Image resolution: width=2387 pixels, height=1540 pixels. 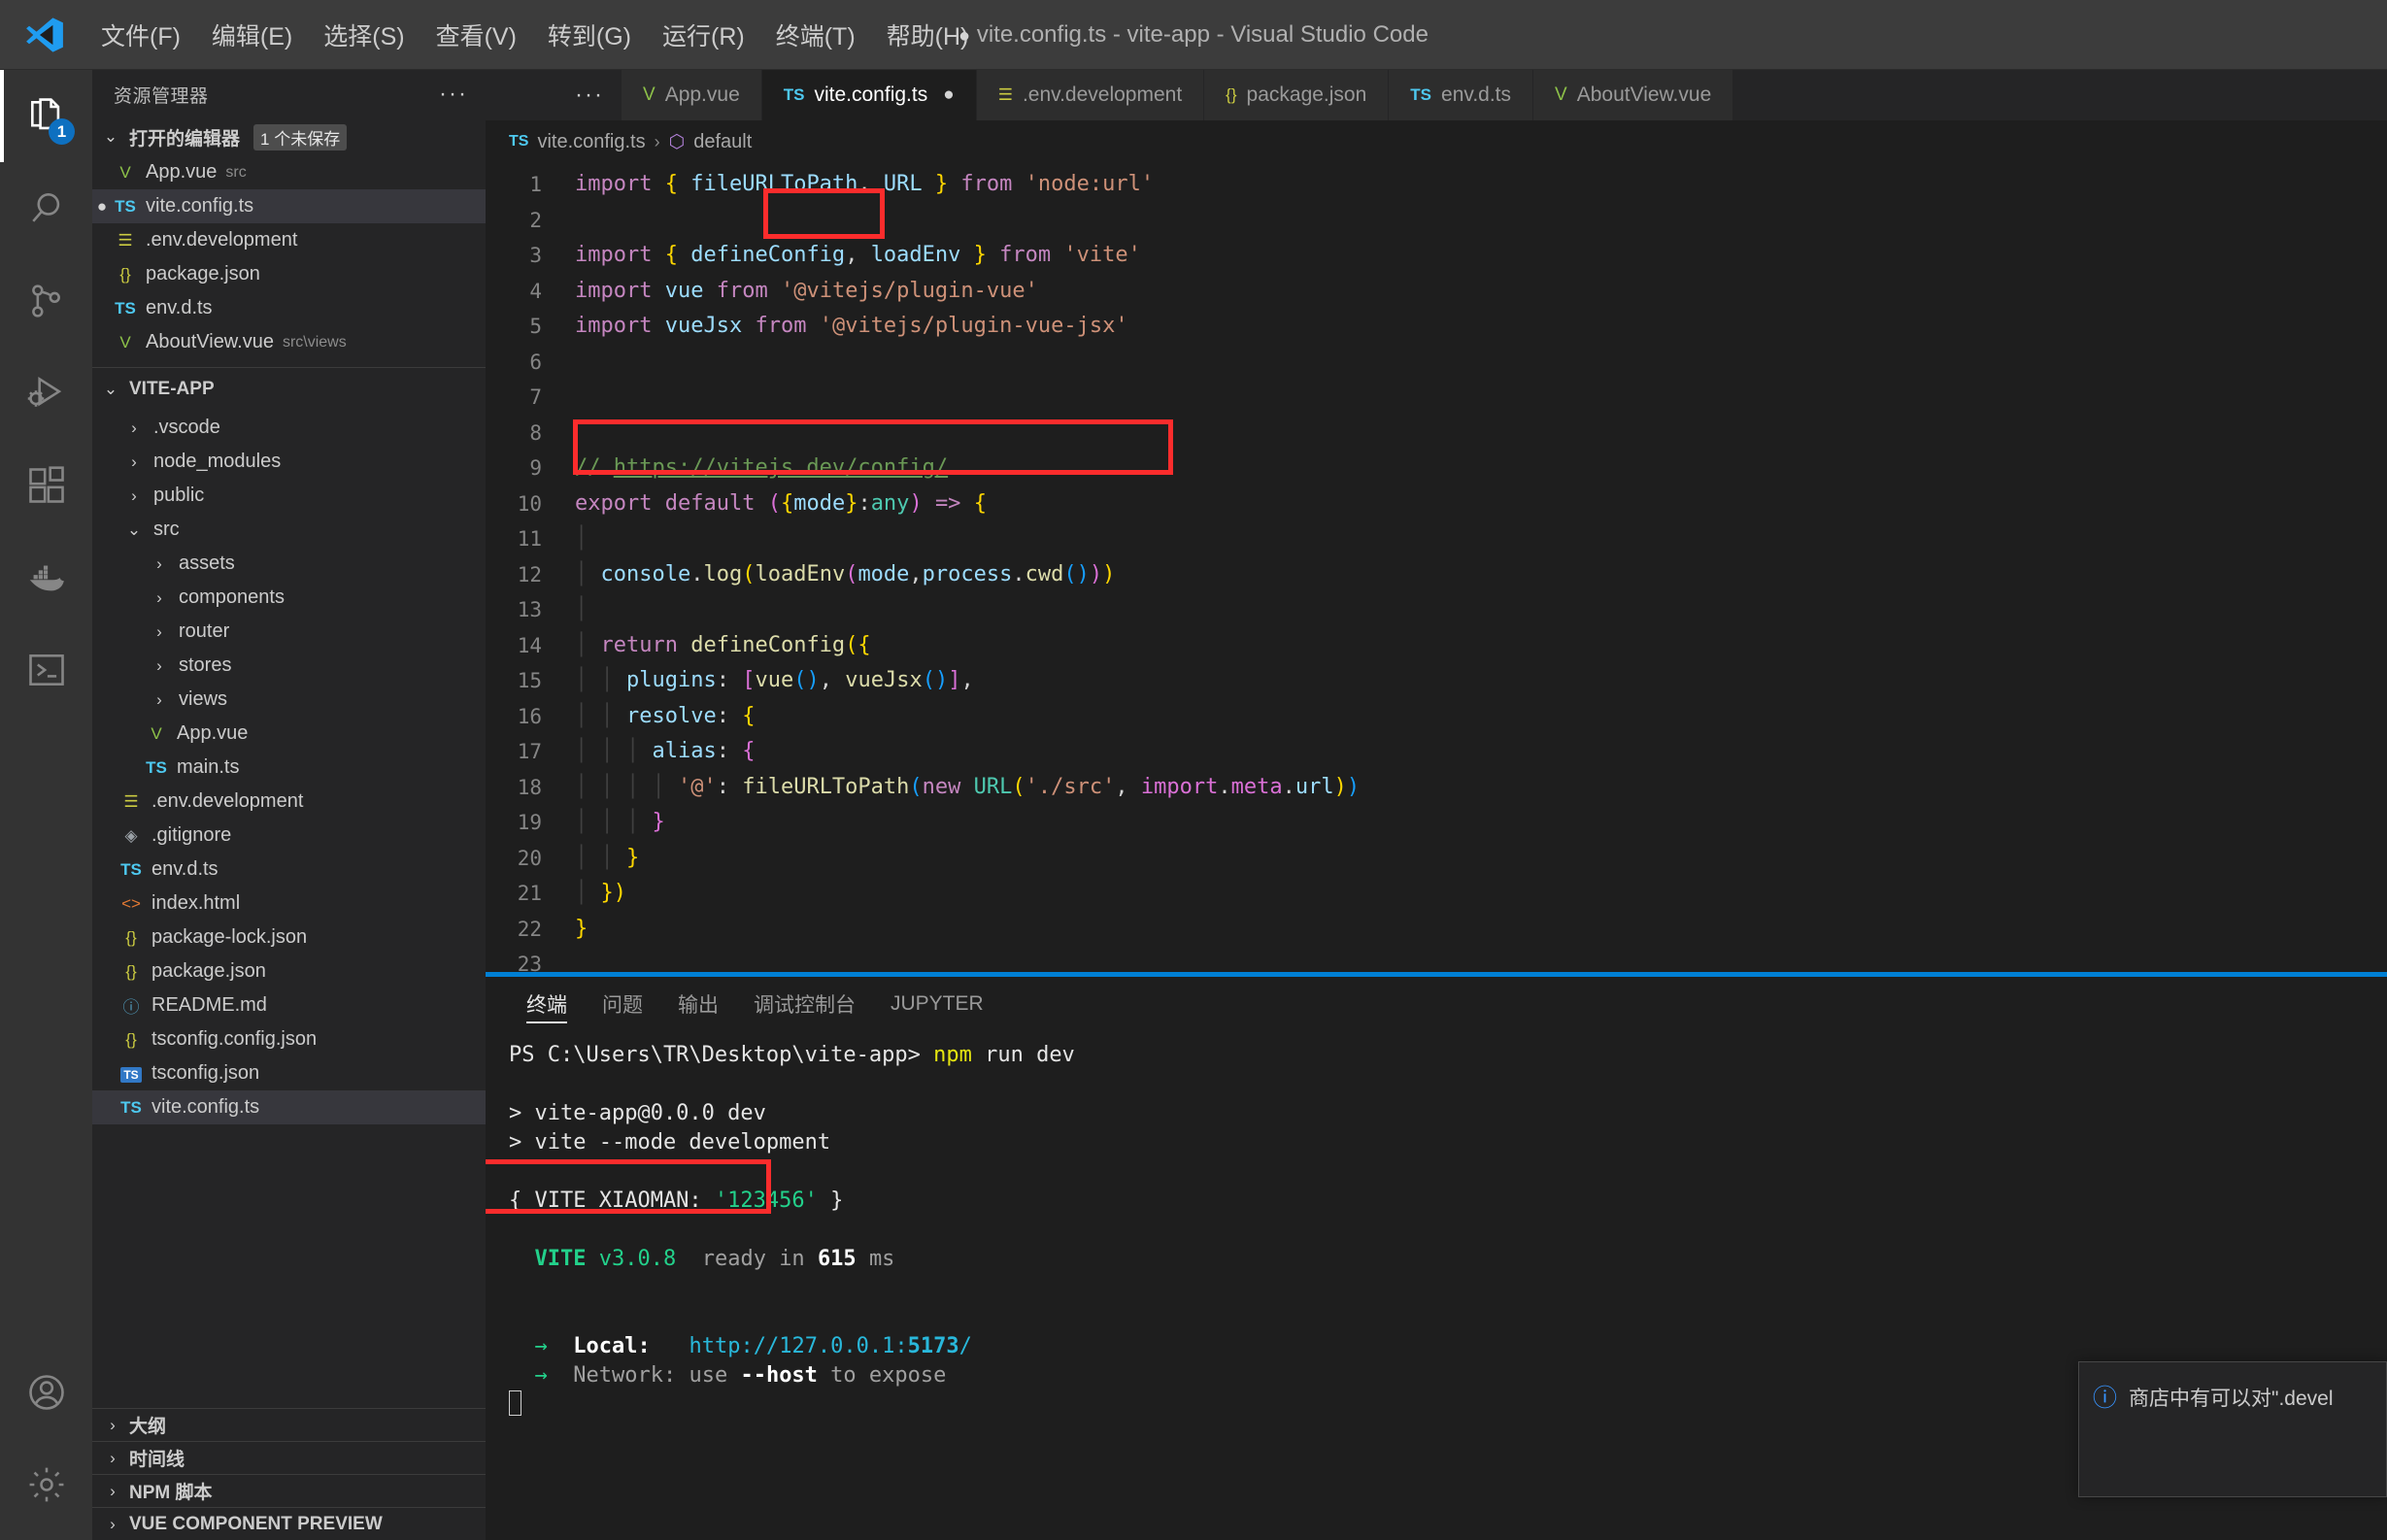 What do you see at coordinates (804, 1004) in the screenshot?
I see `panel-tab-debug-console: 调试控制台` at bounding box center [804, 1004].